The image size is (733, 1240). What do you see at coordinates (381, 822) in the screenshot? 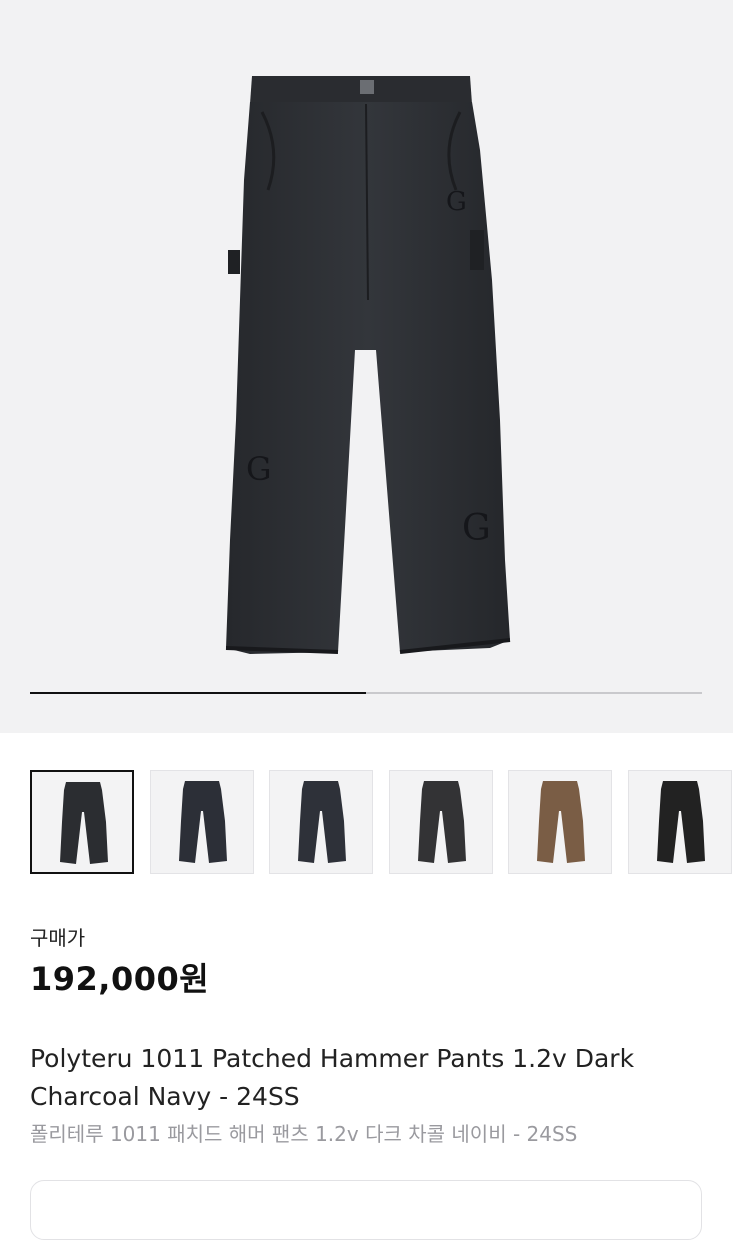
I see `thumbnail-strip` at bounding box center [381, 822].